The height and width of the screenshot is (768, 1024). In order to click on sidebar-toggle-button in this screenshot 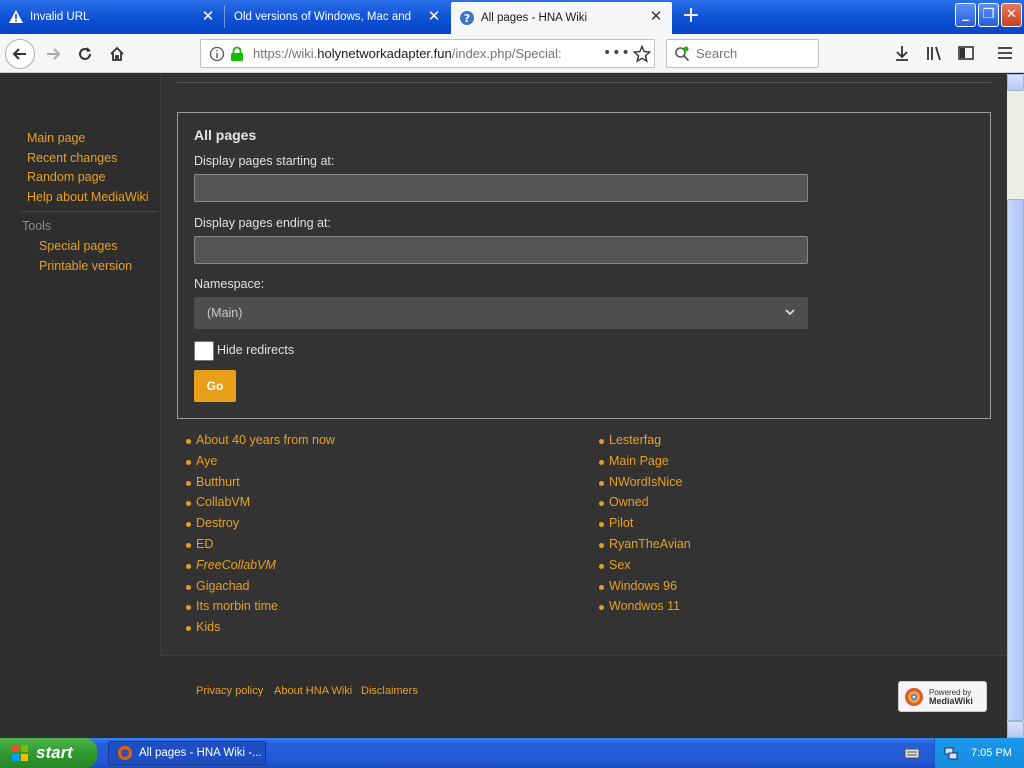, I will do `click(966, 53)`.